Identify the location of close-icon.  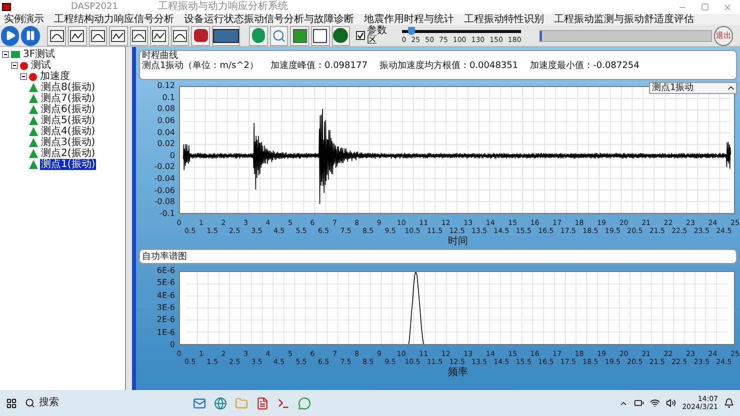
(727, 7).